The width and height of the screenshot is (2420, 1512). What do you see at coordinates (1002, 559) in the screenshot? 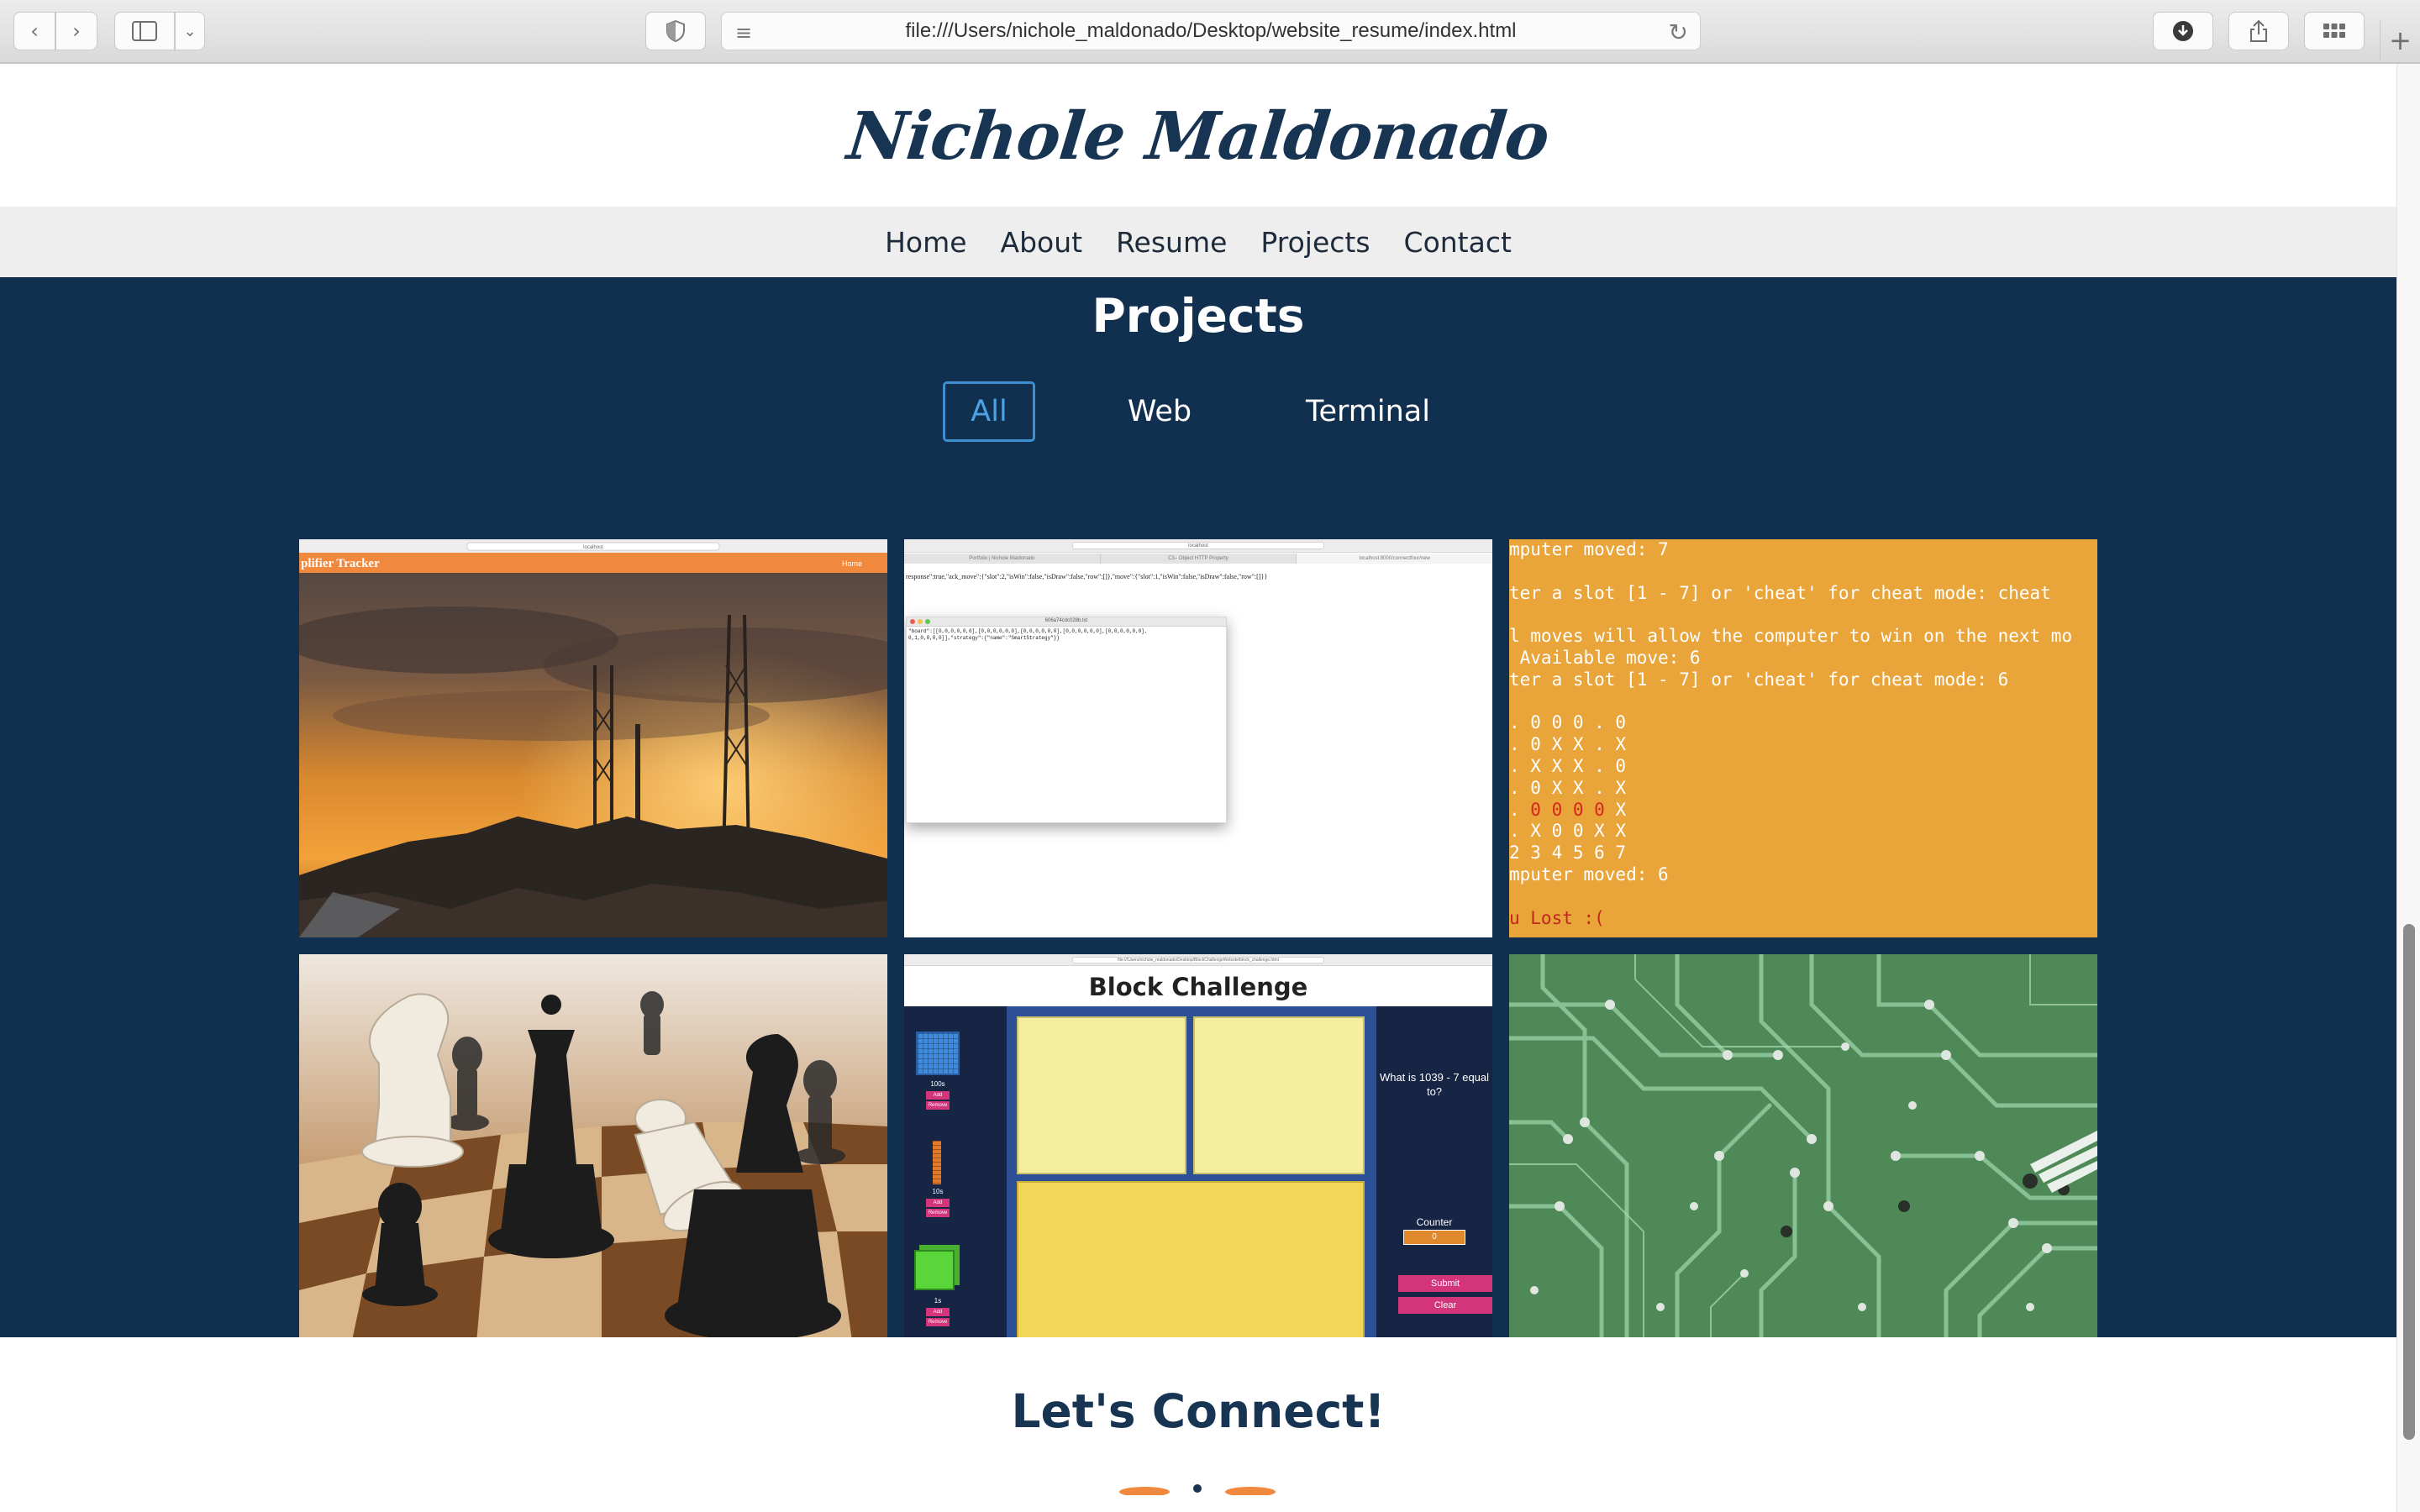
I see `tile-tab: Portfolio | Nichole Maldonado` at bounding box center [1002, 559].